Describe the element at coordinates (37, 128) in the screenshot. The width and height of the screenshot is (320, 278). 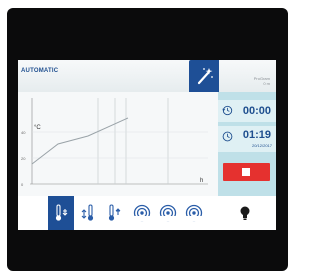
I see `y-axis-unit: °C` at that location.